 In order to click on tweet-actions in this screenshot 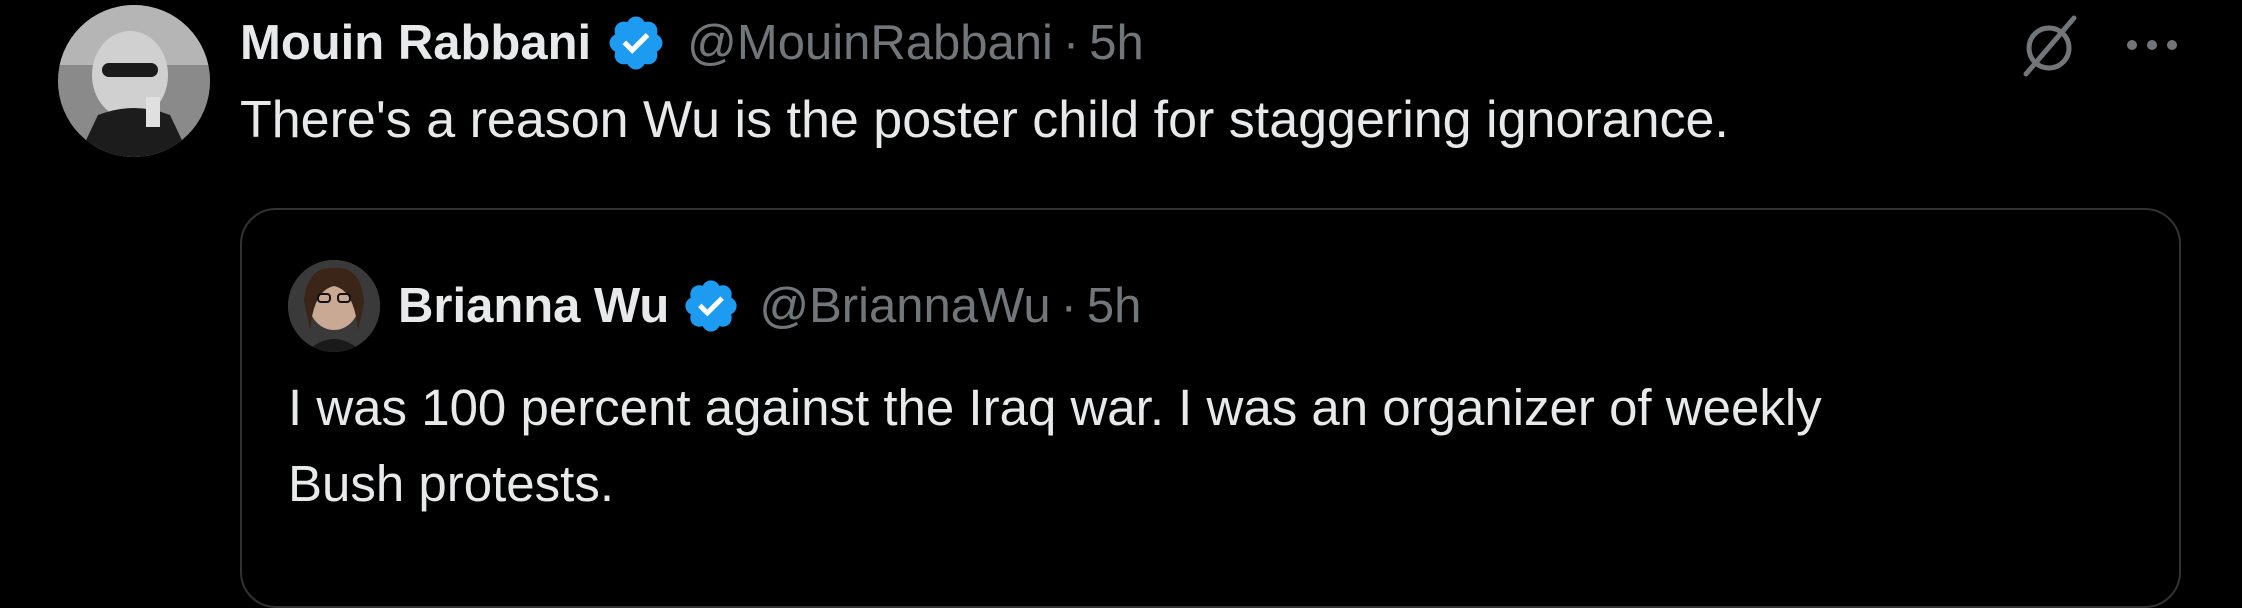, I will do `click(2099, 47)`.